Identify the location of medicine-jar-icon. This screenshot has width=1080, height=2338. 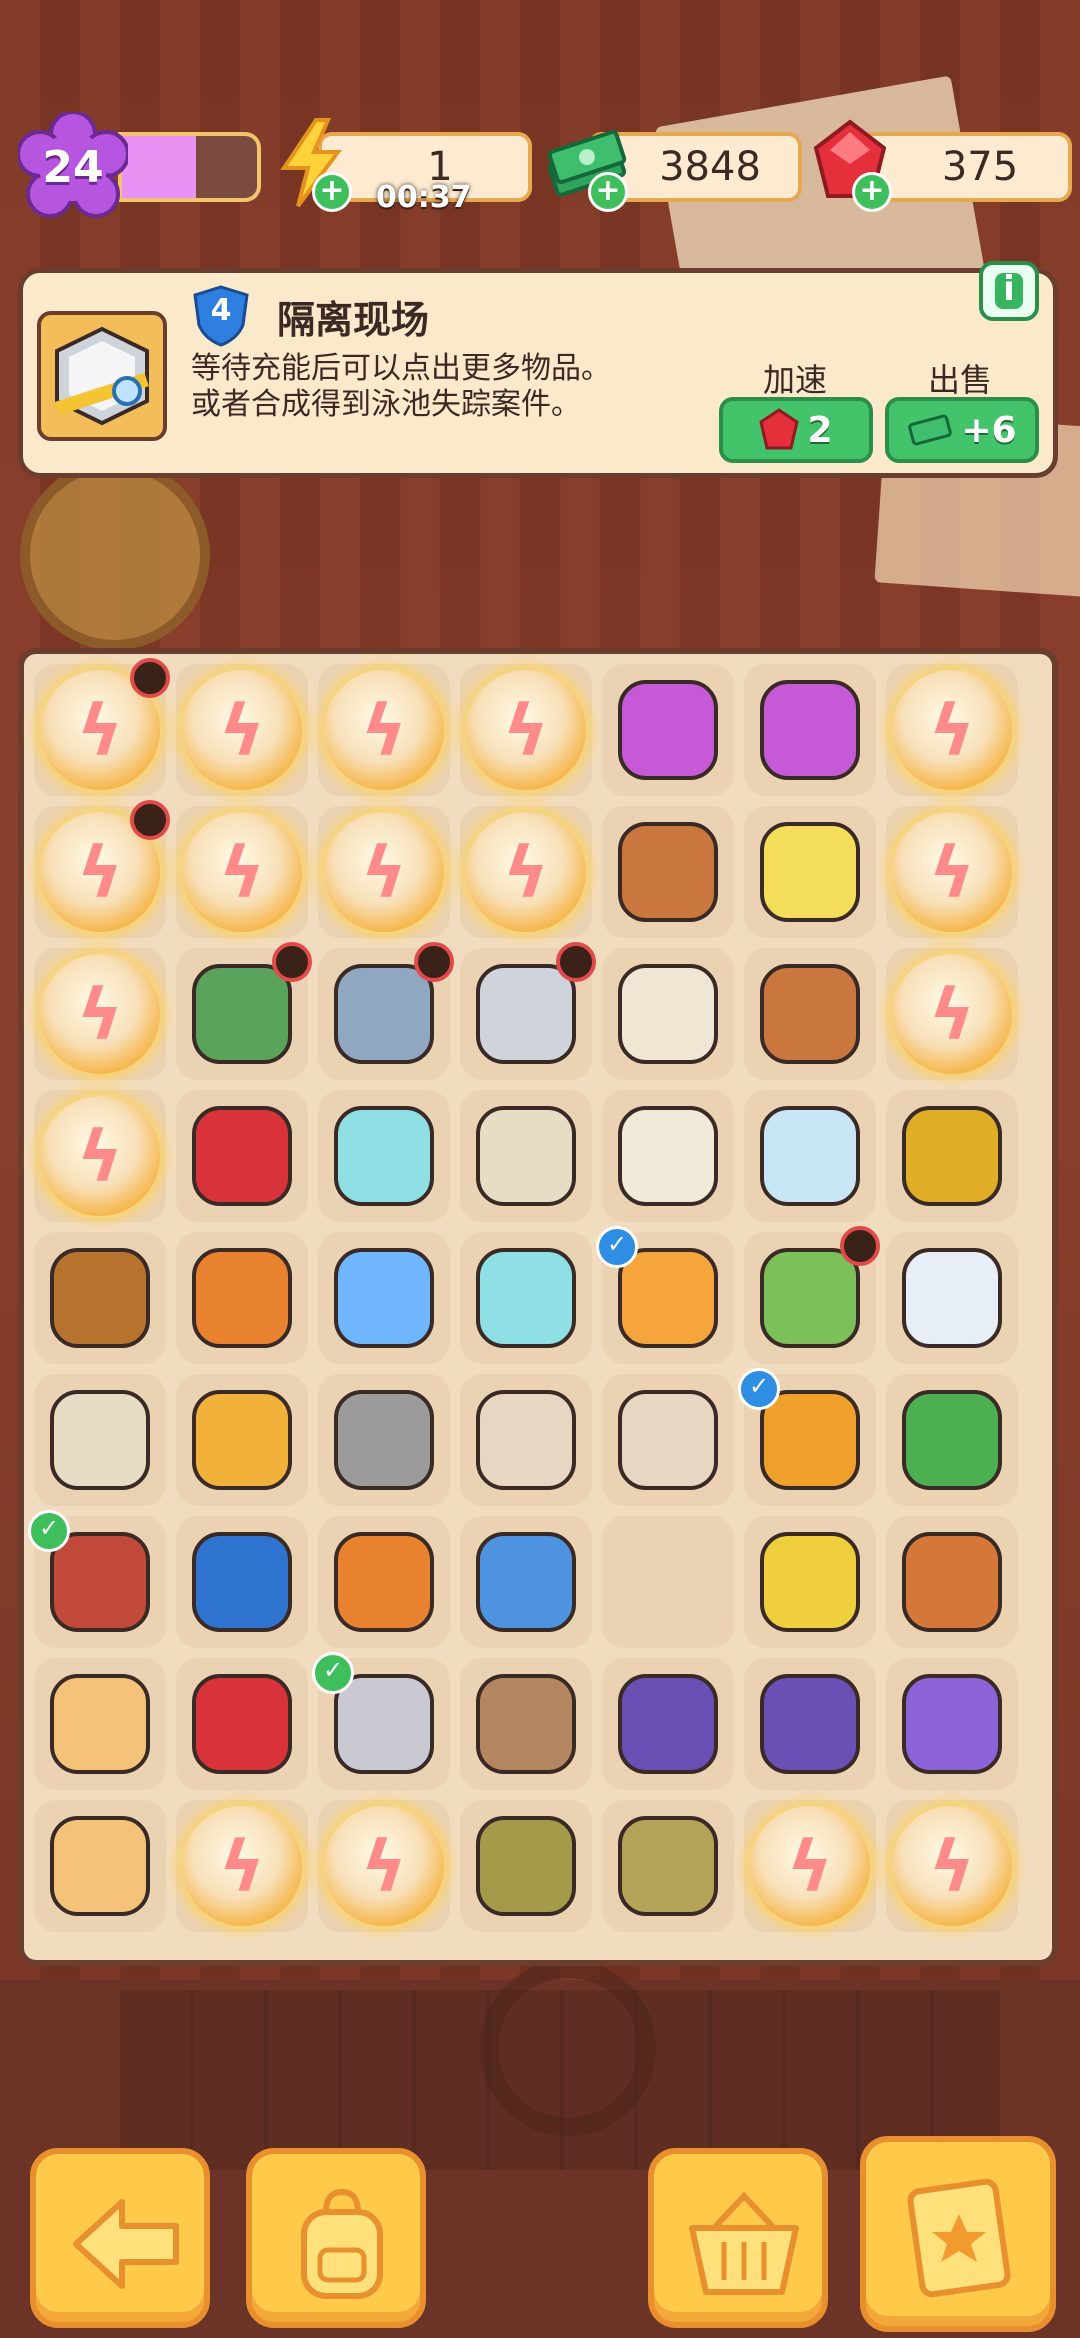
(384, 1156).